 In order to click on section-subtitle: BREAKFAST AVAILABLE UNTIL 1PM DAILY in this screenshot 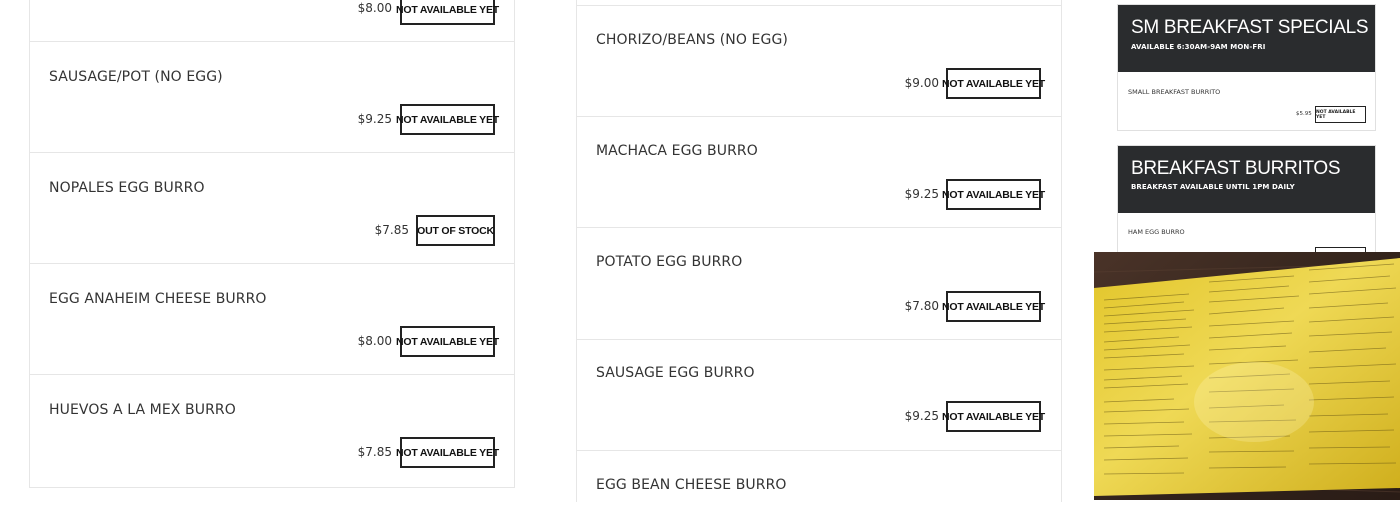, I will do `click(1213, 187)`.